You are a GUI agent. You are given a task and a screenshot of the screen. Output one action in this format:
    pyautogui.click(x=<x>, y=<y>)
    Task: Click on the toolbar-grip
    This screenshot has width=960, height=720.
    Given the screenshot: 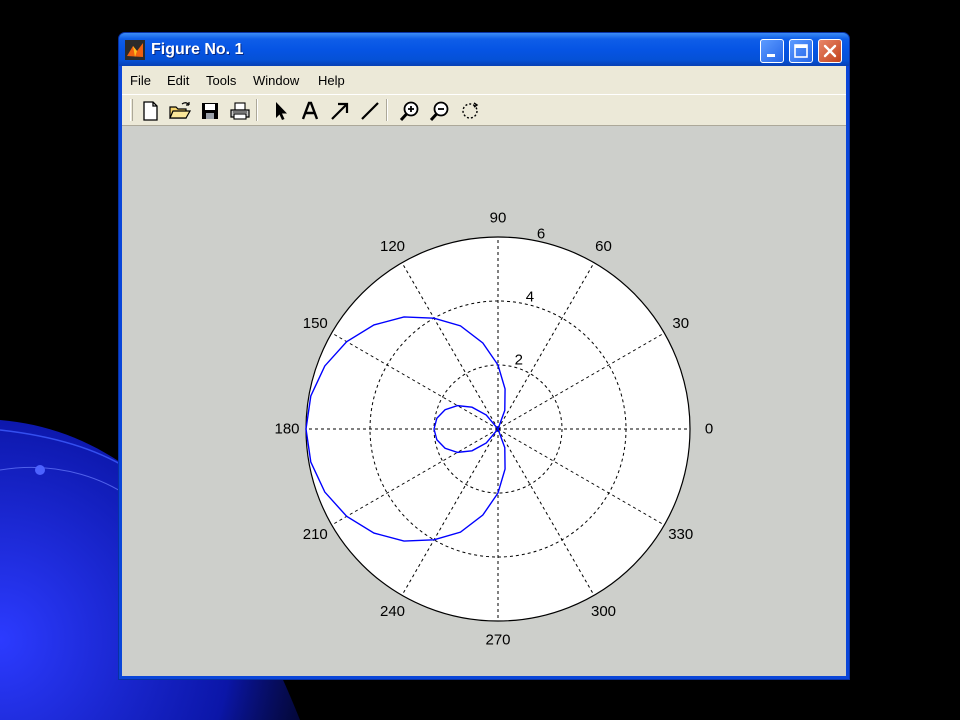 What is the action you would take?
    pyautogui.click(x=131, y=110)
    